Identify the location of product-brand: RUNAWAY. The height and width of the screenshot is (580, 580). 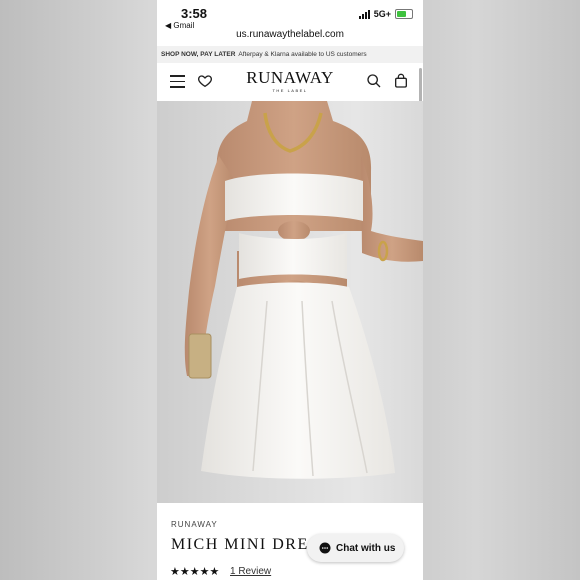
(194, 524).